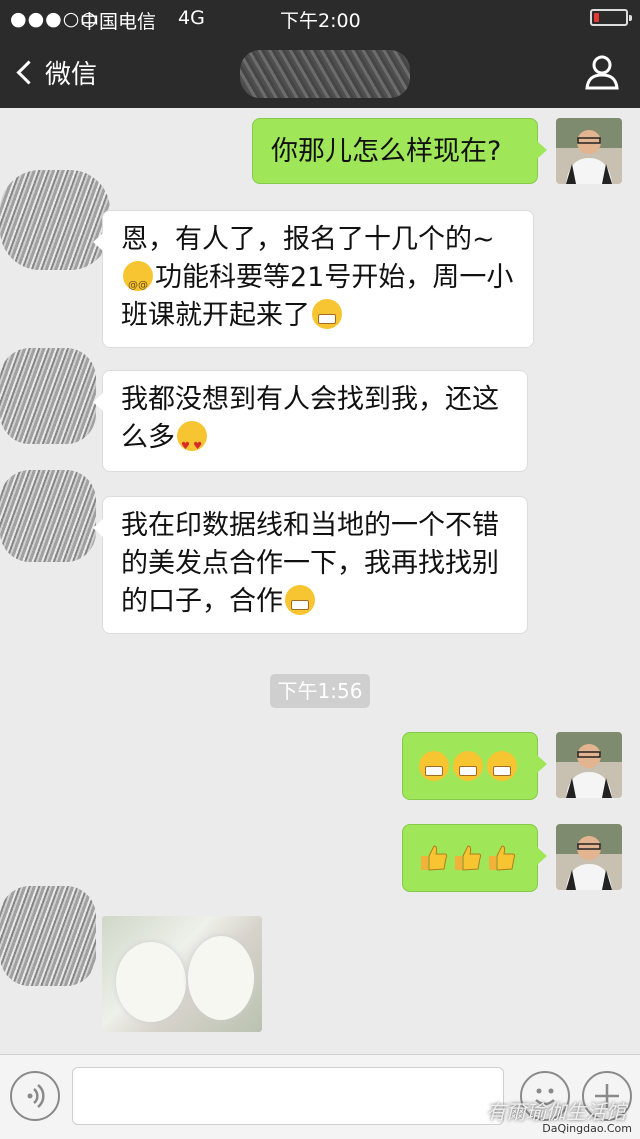 The height and width of the screenshot is (1139, 640). I want to click on message-text: 你那儿怎么样现在?, so click(386, 151).